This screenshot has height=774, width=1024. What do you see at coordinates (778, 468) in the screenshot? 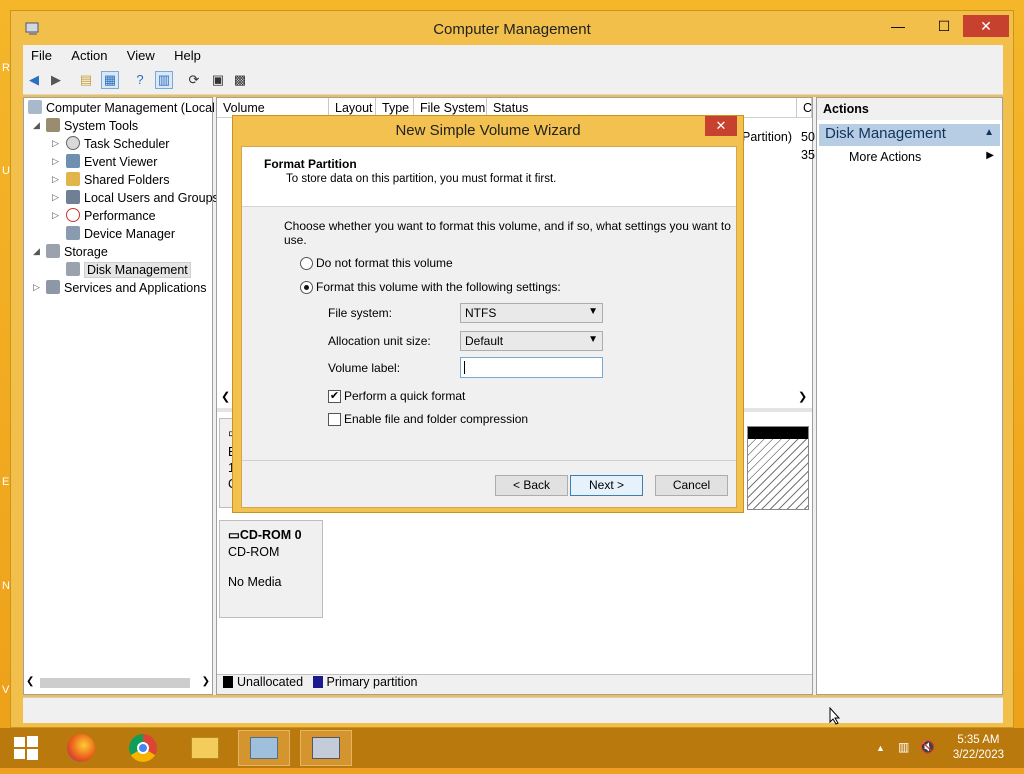
I see `disk-0-unallocated-region` at bounding box center [778, 468].